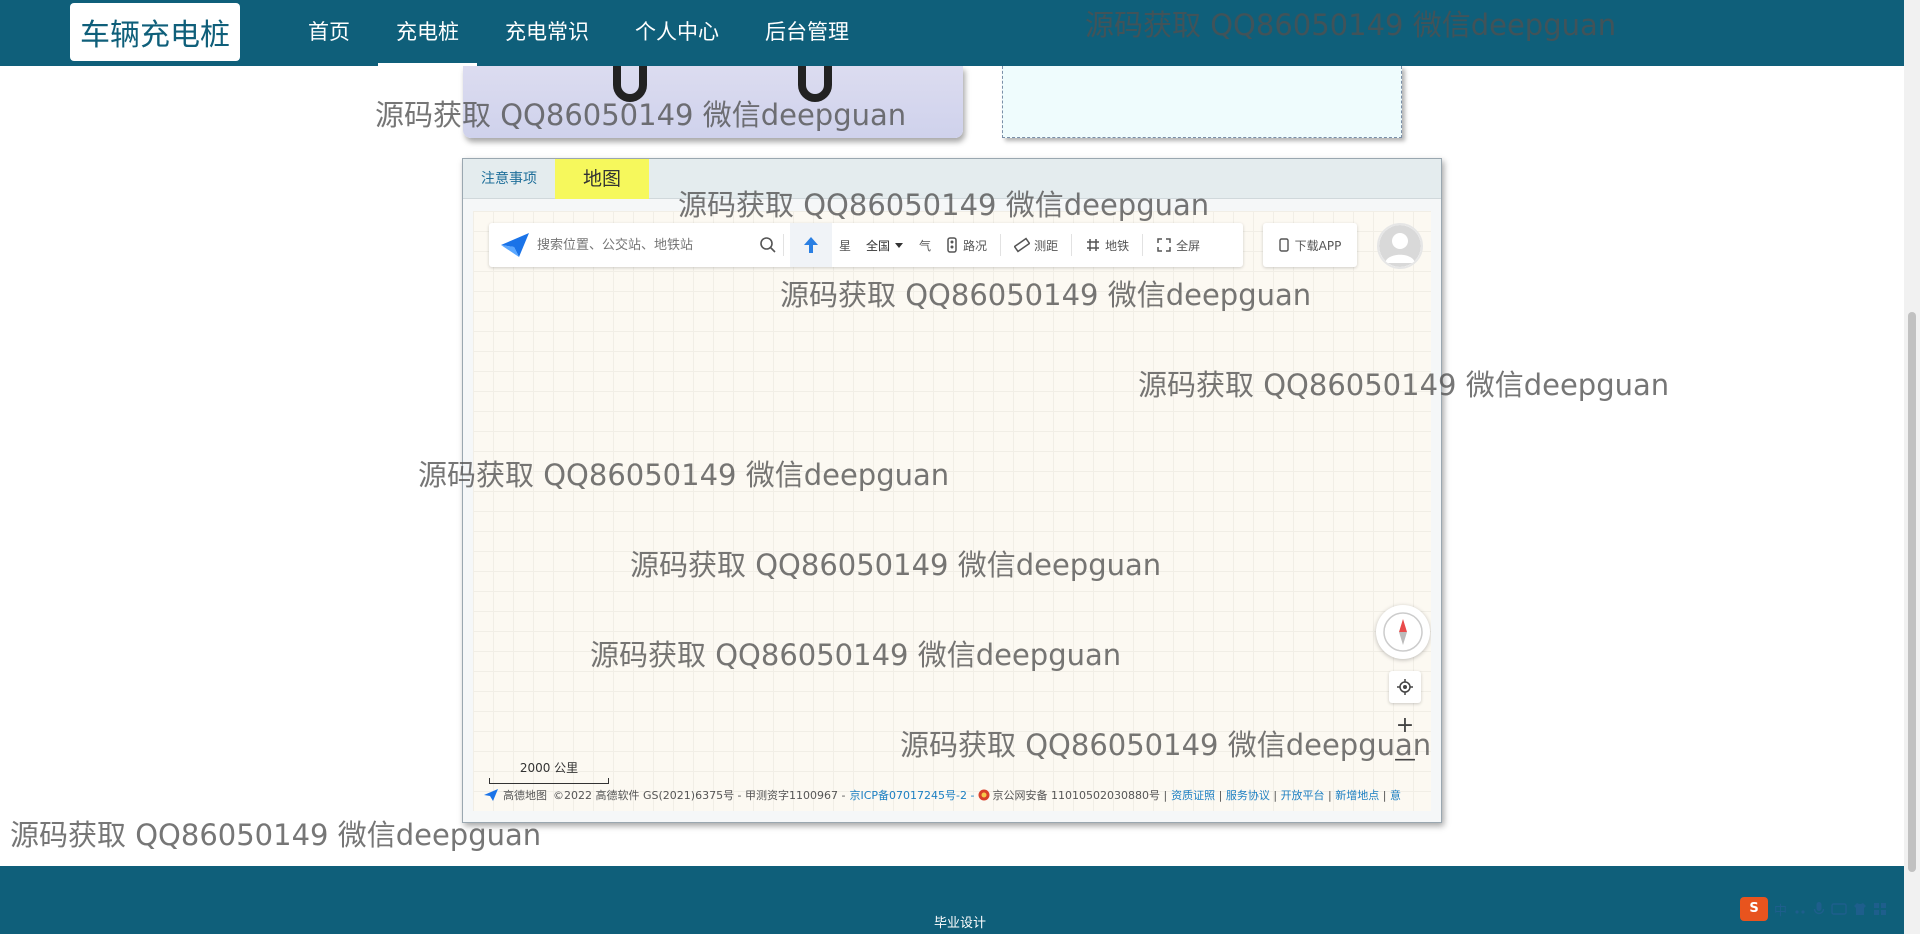  What do you see at coordinates (845, 245) in the screenshot?
I see `satellite-button: 星` at bounding box center [845, 245].